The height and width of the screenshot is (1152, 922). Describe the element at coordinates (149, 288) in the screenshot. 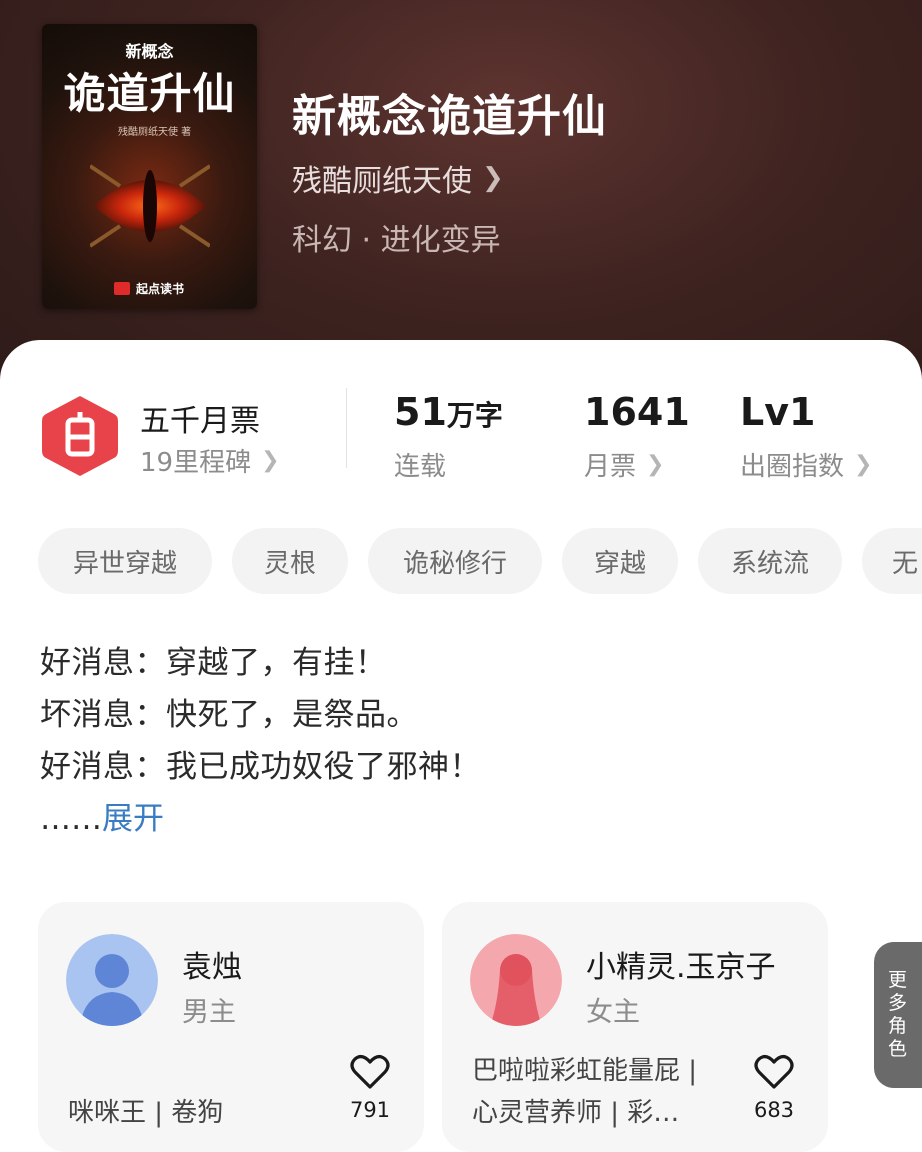

I see `cover-publisher: 起点读书` at that location.